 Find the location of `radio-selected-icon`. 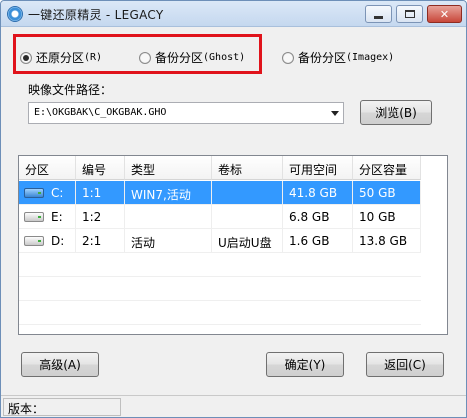

radio-selected-icon is located at coordinates (26, 57).